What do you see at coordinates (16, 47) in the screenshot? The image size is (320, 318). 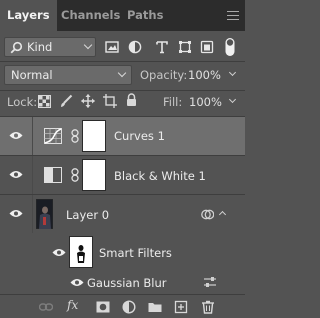 I see `search-icon` at bounding box center [16, 47].